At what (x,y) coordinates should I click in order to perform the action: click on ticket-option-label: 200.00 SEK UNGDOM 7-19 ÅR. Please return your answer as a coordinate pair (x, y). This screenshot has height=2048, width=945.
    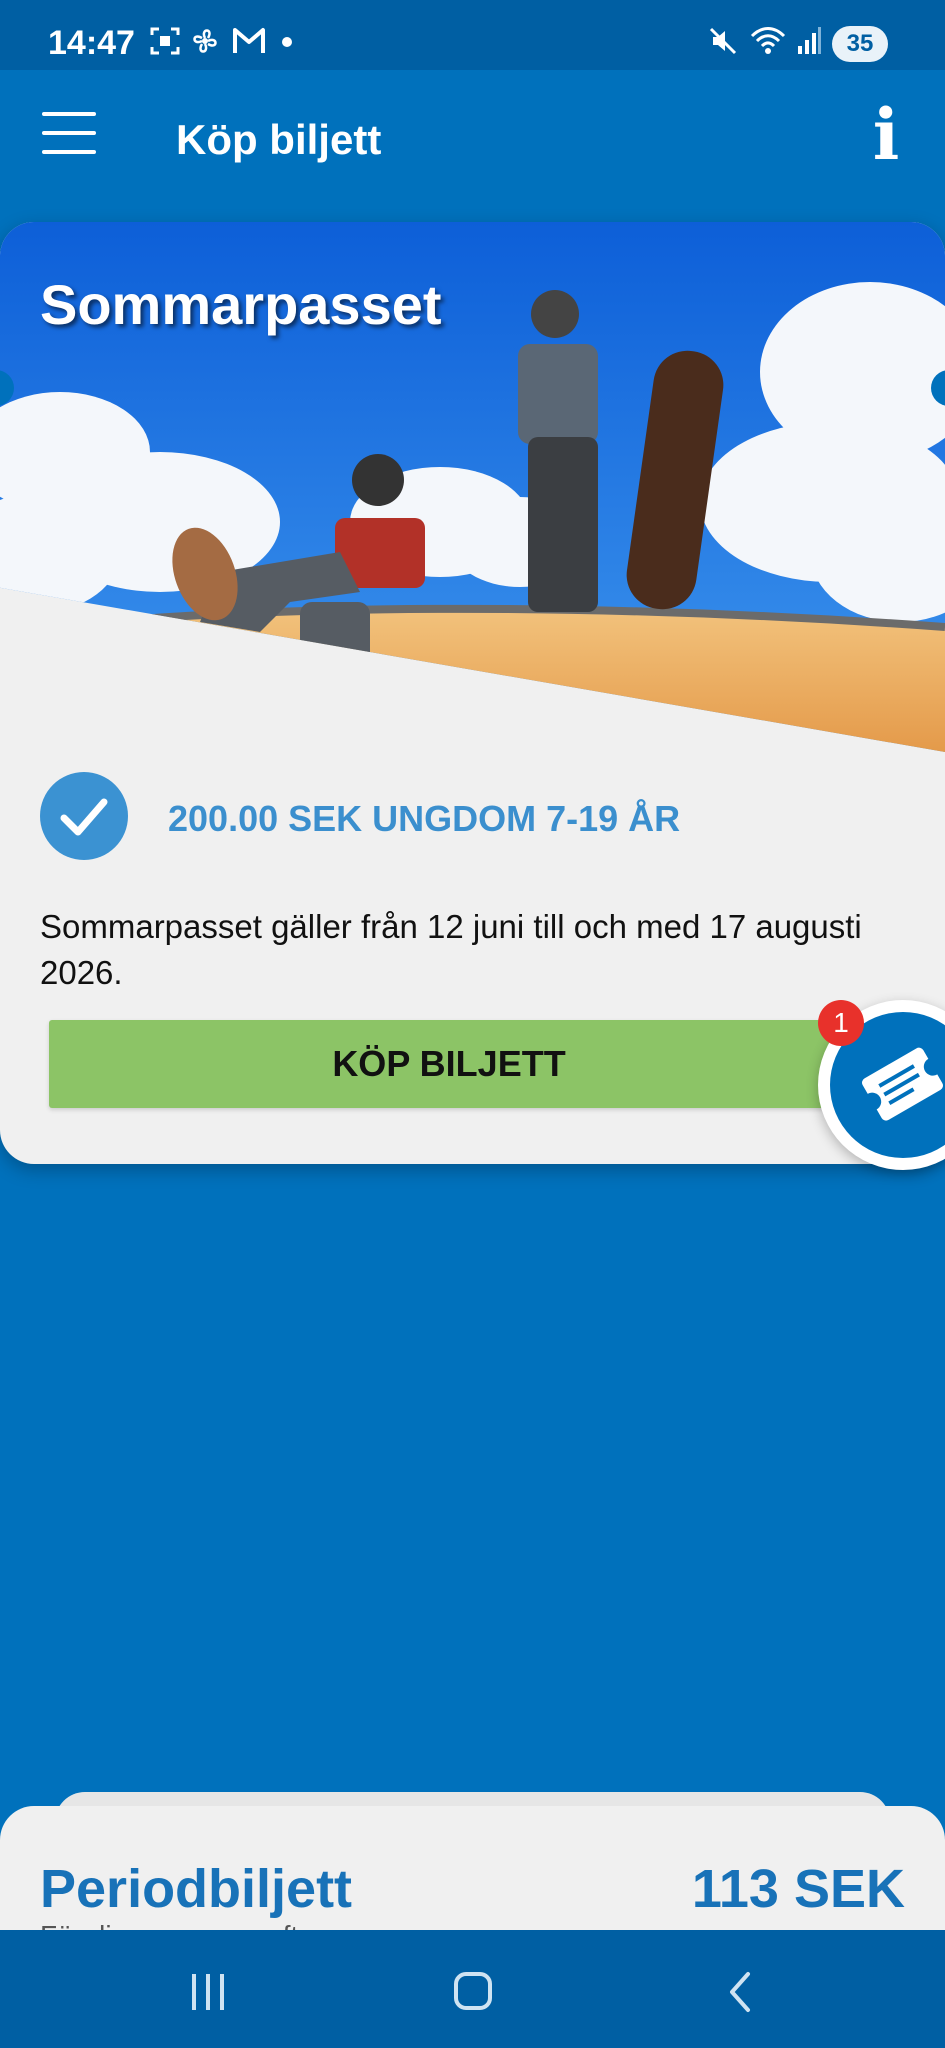
    Looking at the image, I should click on (424, 819).